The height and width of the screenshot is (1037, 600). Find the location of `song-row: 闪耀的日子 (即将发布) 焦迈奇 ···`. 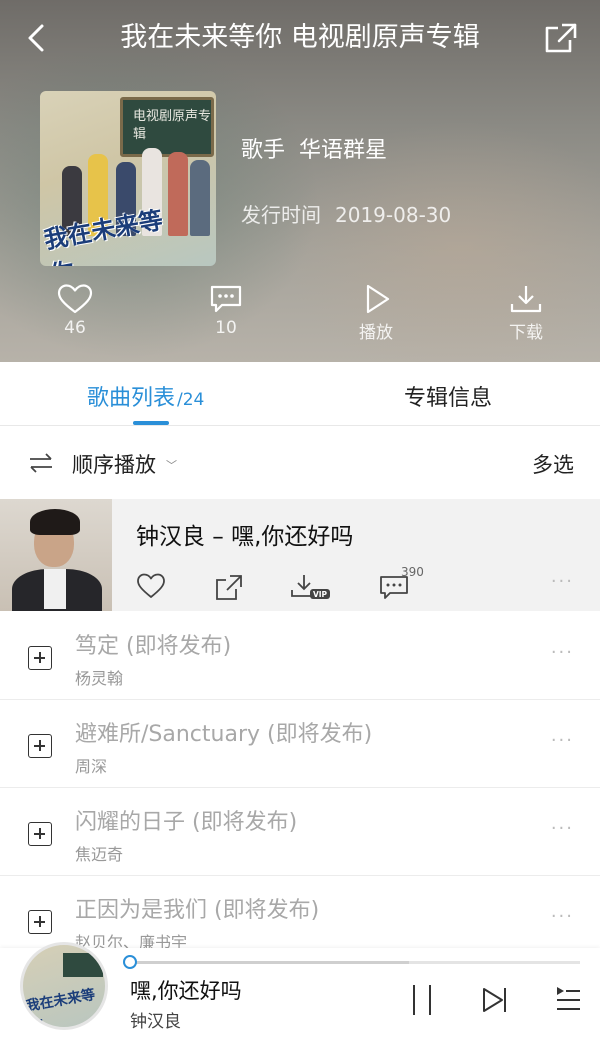

song-row: 闪耀的日子 (即将发布) 焦迈奇 ··· is located at coordinates (300, 832).